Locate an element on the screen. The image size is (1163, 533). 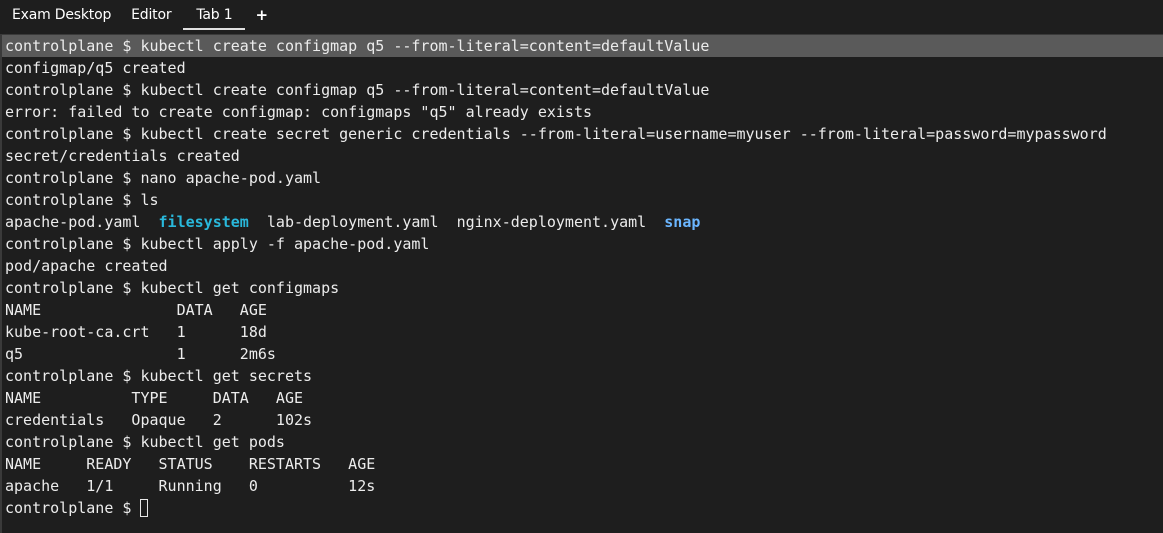
terminal-line: NAME DATA AGE is located at coordinates (136, 310).